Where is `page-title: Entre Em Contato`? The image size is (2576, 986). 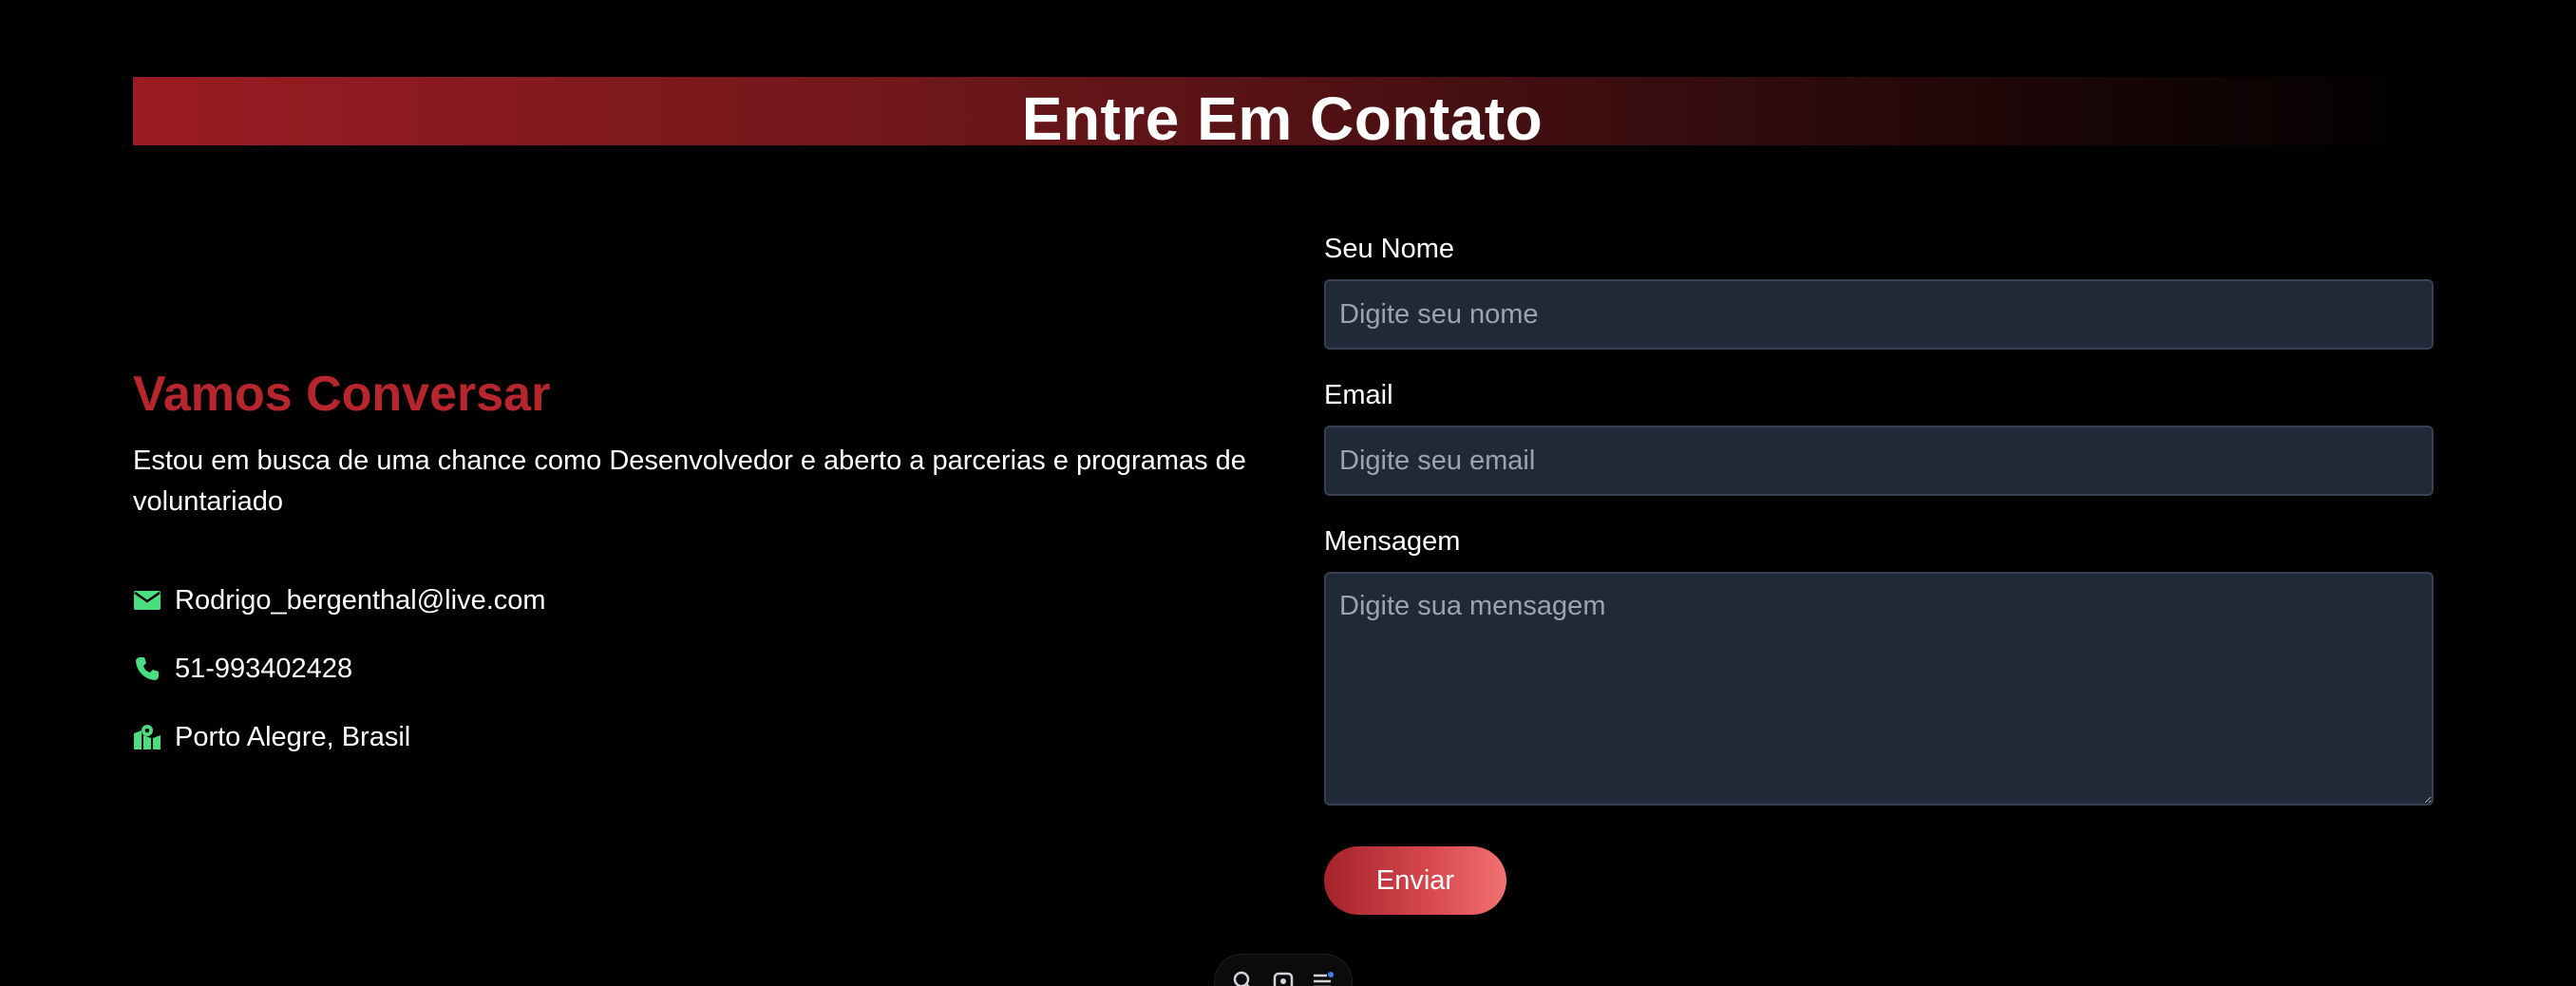
page-title: Entre Em Contato is located at coordinates (1282, 119).